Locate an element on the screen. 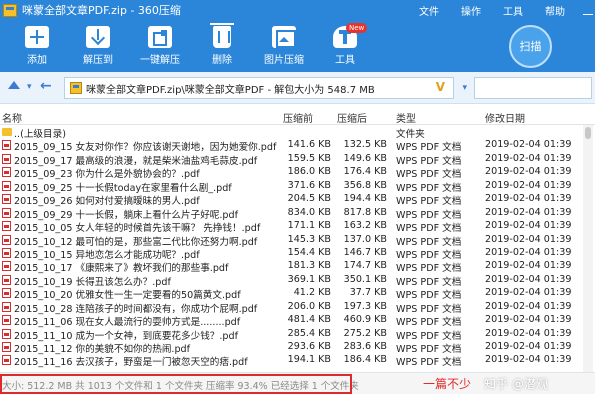 The image size is (595, 409). back-arrow-icon: ← is located at coordinates (46, 86).